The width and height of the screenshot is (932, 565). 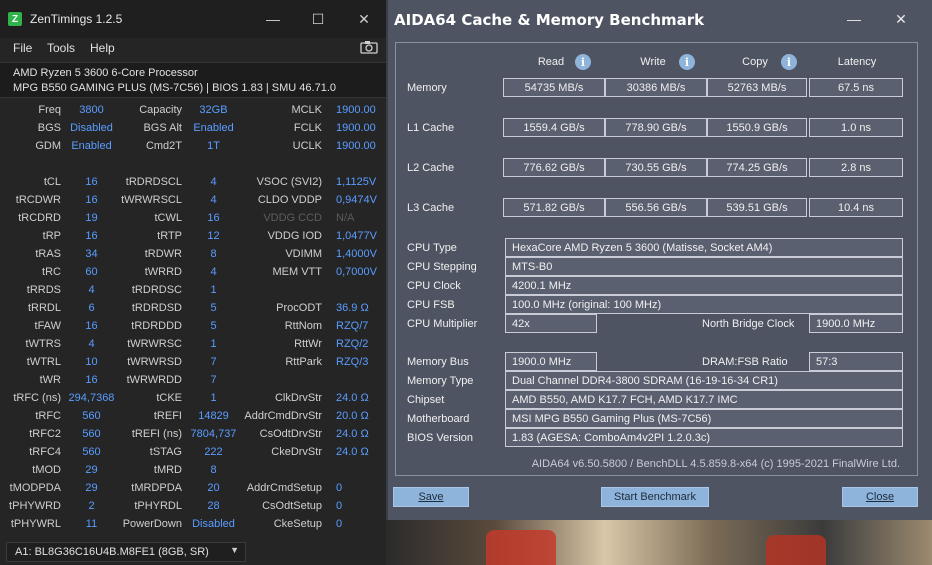 What do you see at coordinates (154, 380) in the screenshot?
I see `timing-label: tWRWRDD` at bounding box center [154, 380].